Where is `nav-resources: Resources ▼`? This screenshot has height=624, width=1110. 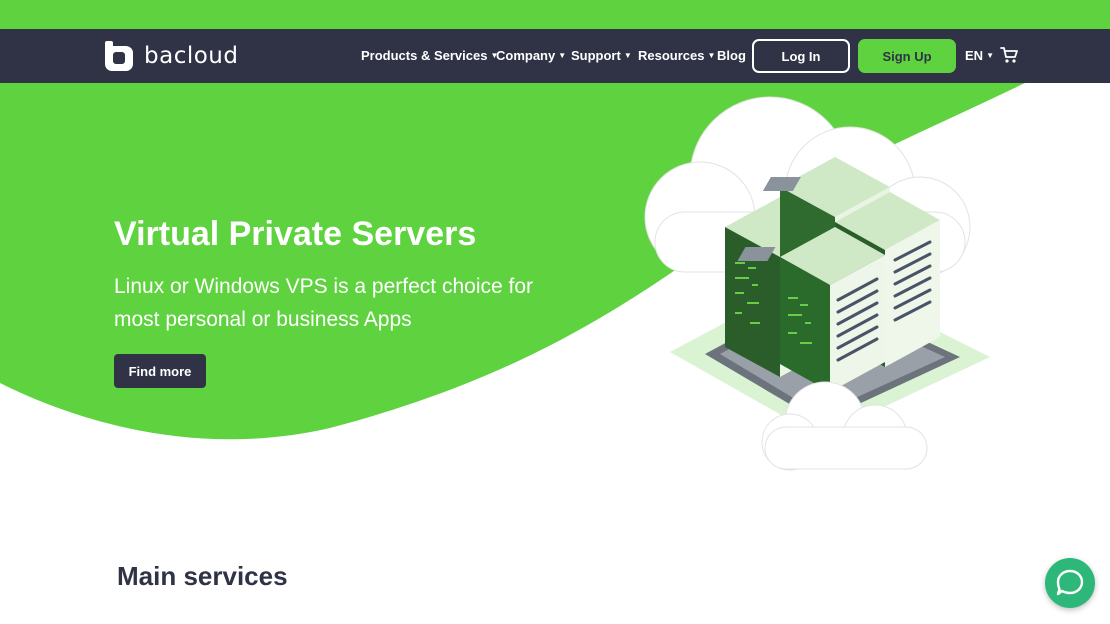 nav-resources: Resources ▼ is located at coordinates (676, 55).